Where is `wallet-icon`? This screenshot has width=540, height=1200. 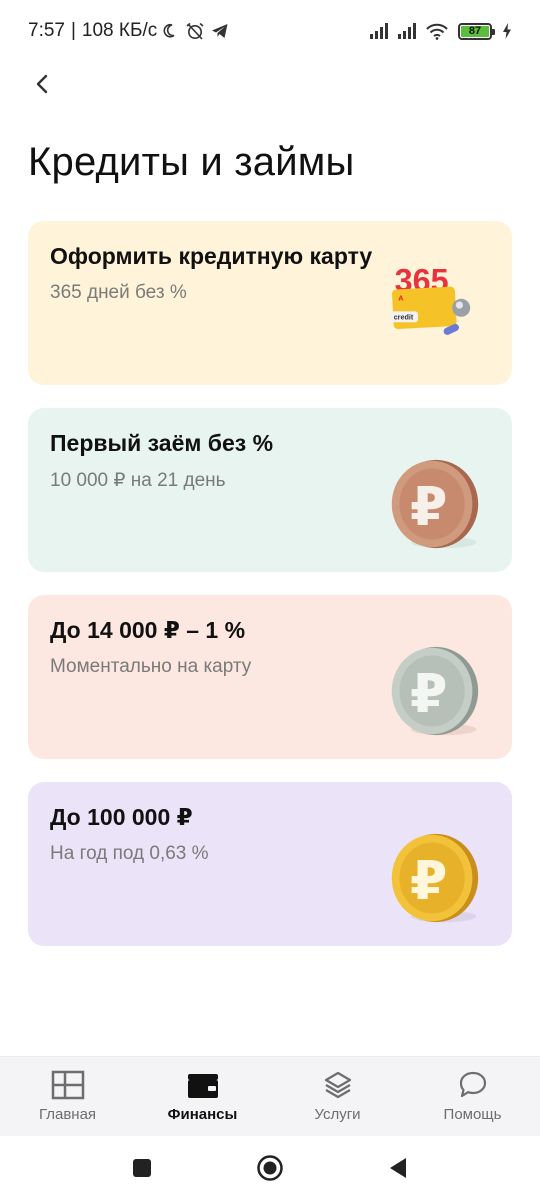
wallet-icon is located at coordinates (202, 1086).